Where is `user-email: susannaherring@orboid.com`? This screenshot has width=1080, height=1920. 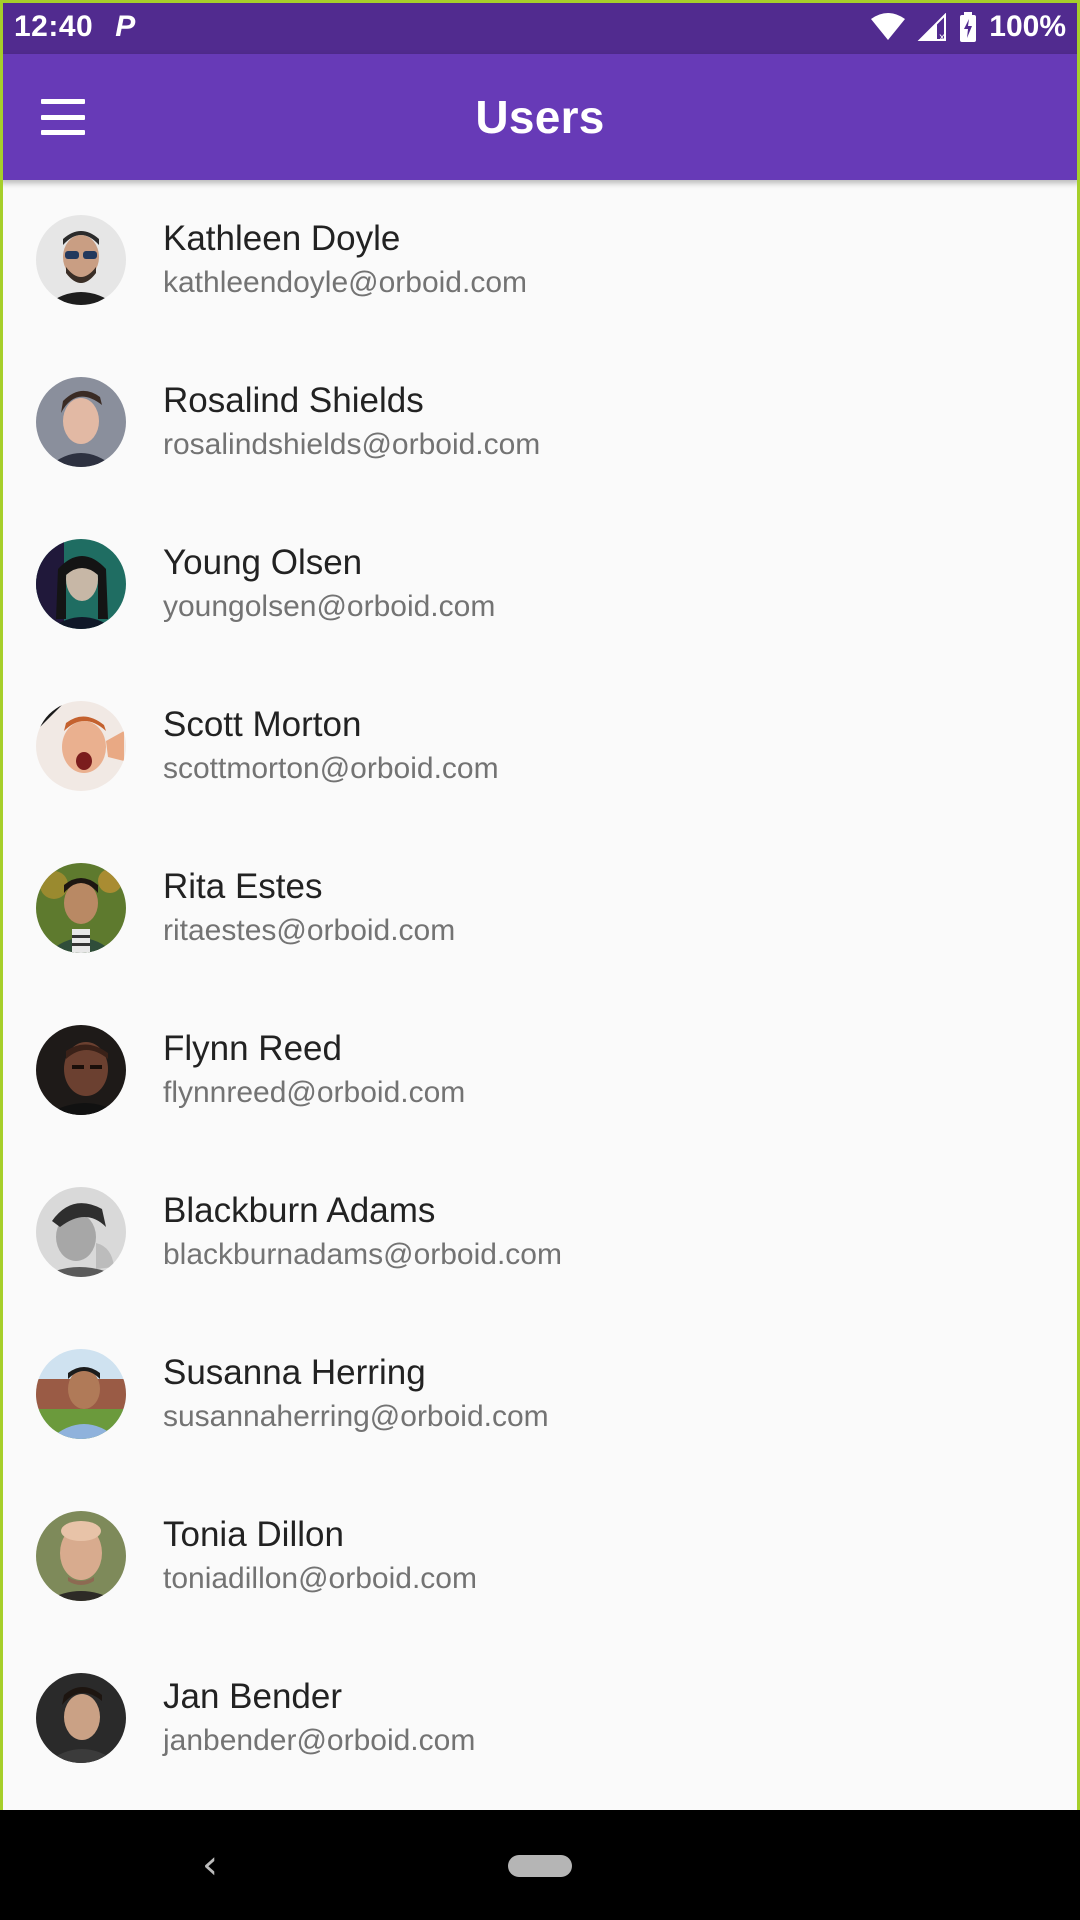
user-email: susannaherring@orboid.com is located at coordinates (356, 1416).